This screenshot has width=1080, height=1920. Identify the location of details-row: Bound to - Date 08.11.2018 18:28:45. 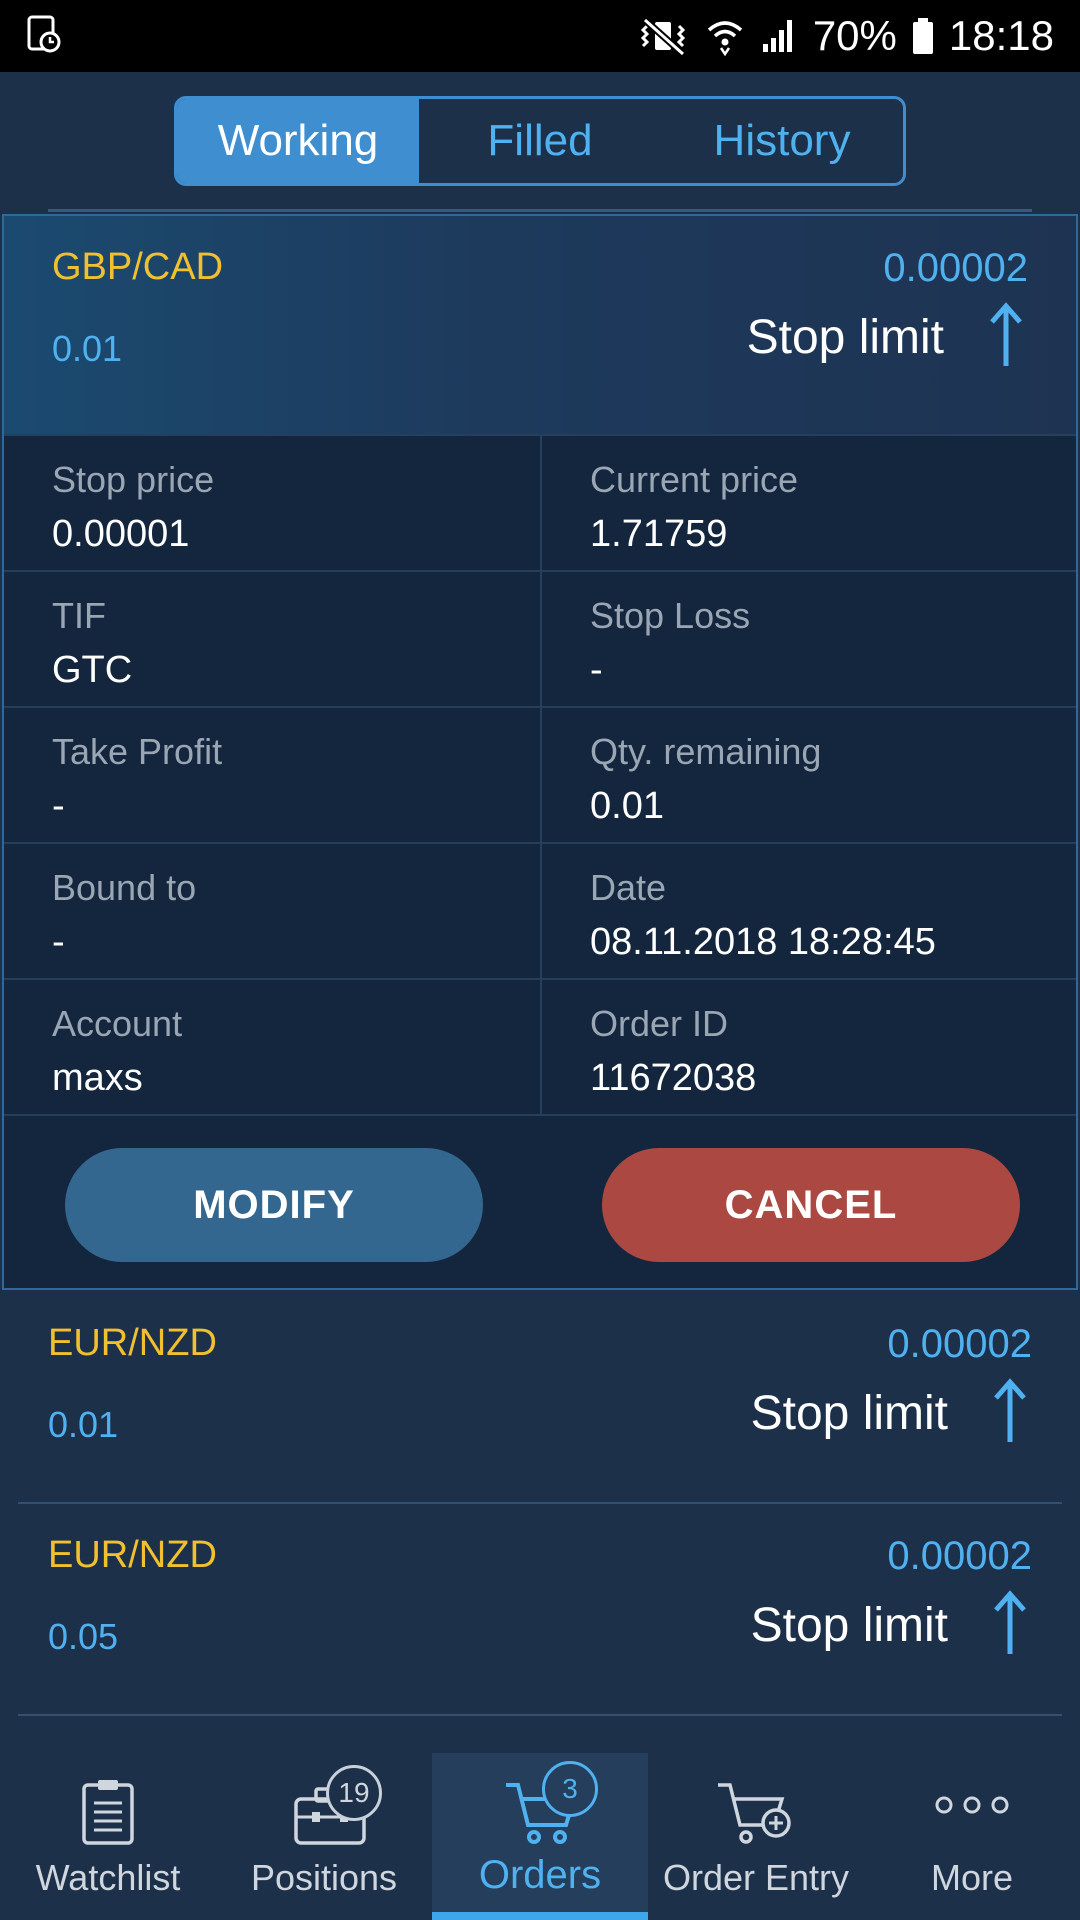
(540, 910).